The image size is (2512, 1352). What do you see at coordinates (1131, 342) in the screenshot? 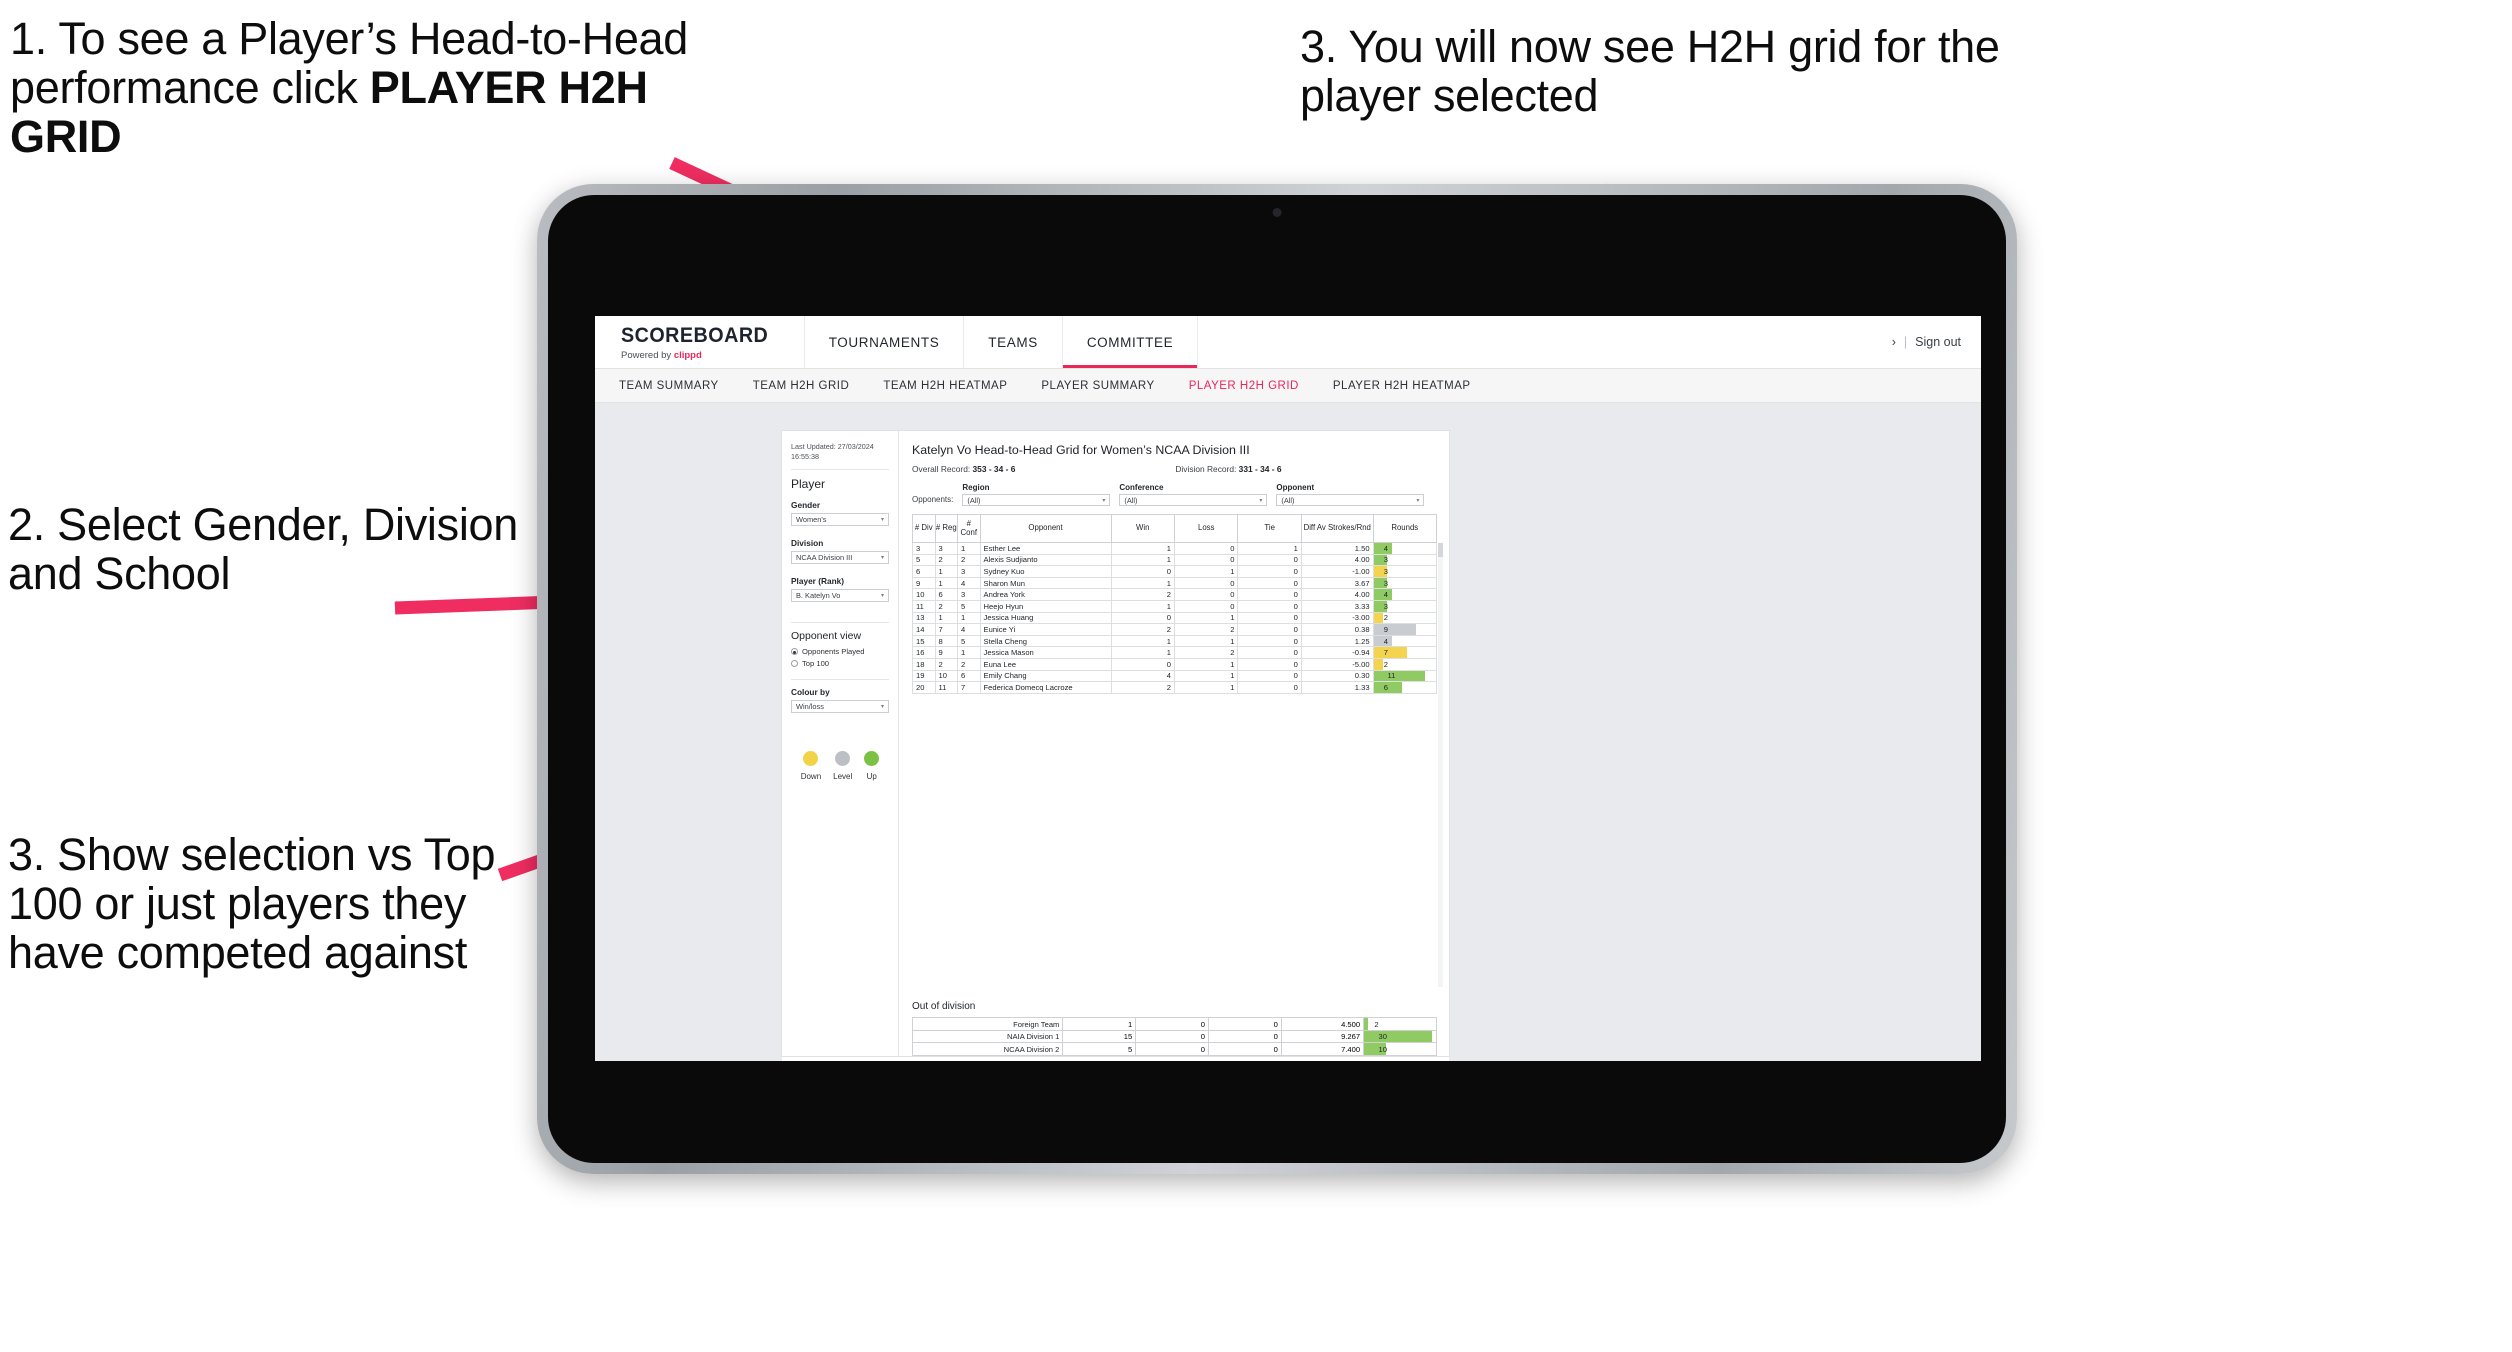
I see `nav-committee: COMMITTEE` at bounding box center [1131, 342].